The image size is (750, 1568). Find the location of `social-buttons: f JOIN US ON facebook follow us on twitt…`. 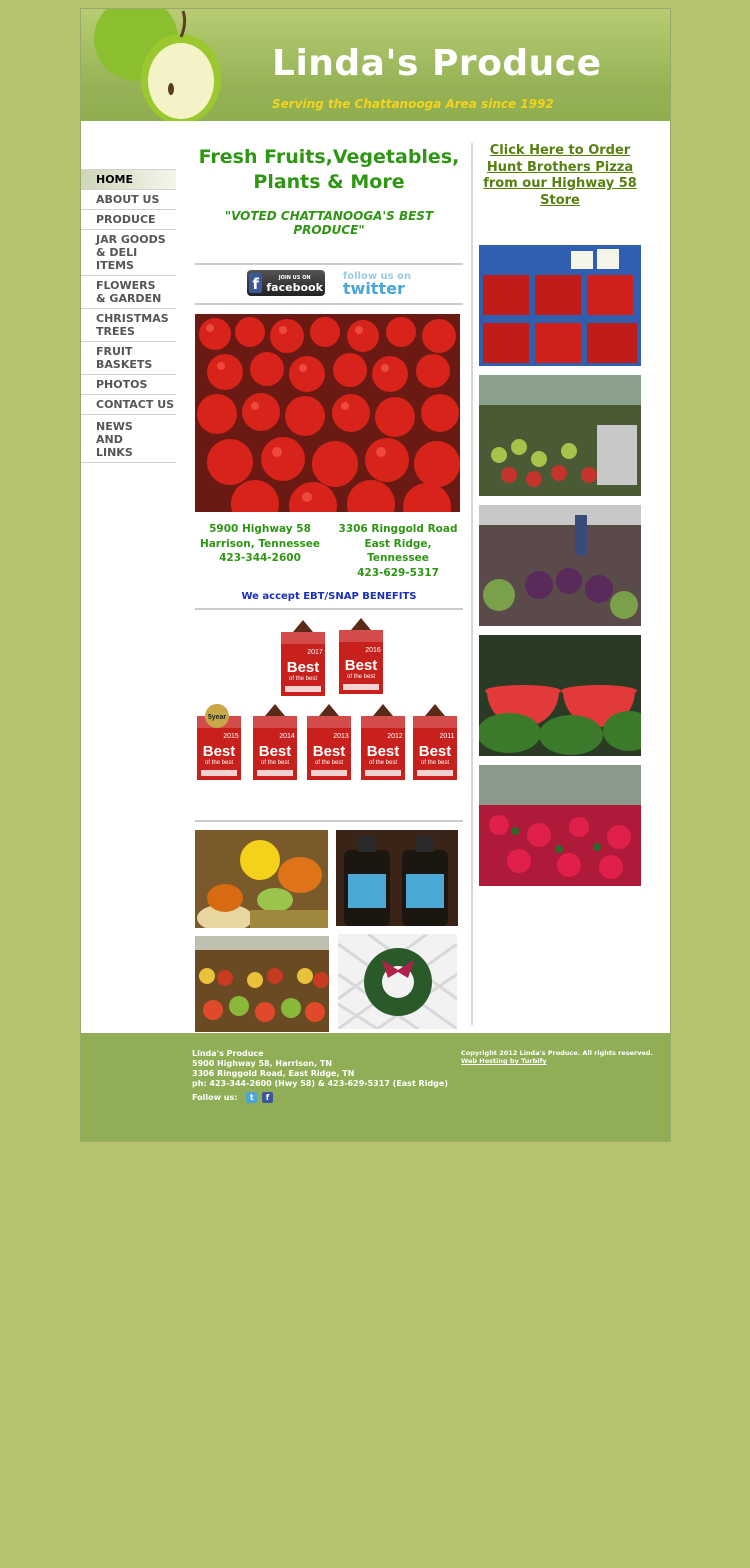

social-buttons: f JOIN US ON facebook follow us on twitt… is located at coordinates (329, 283).